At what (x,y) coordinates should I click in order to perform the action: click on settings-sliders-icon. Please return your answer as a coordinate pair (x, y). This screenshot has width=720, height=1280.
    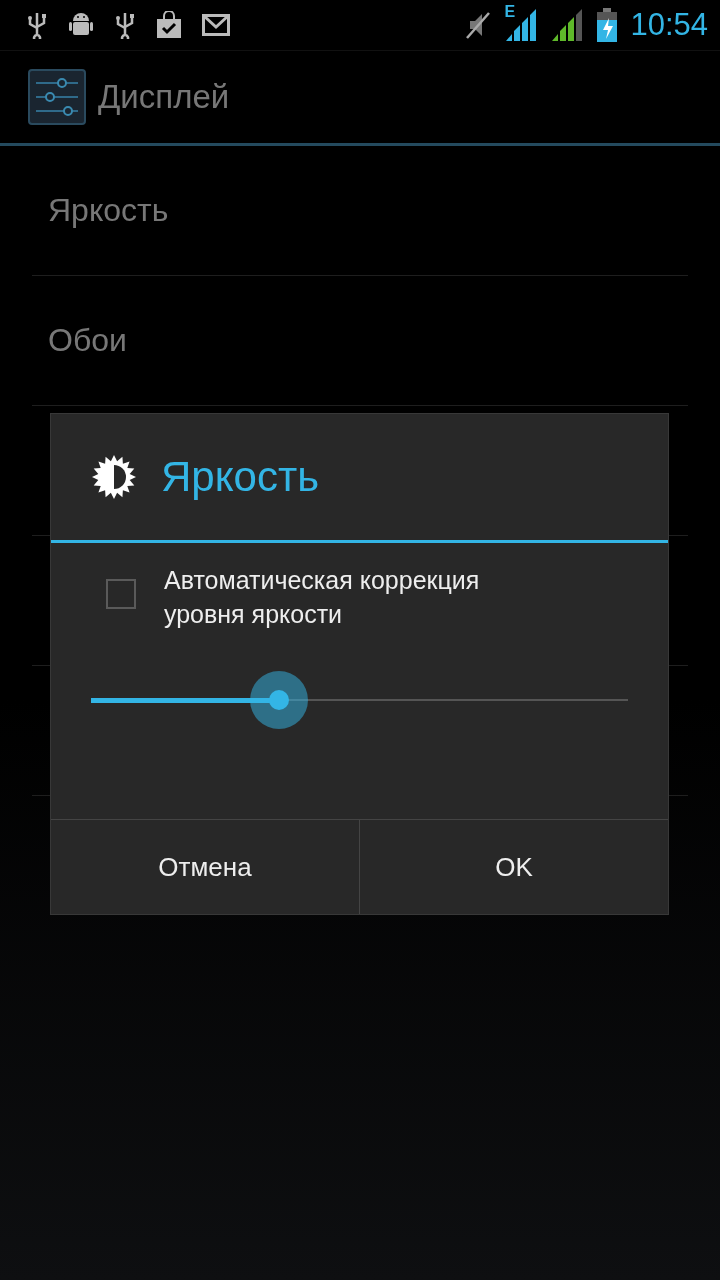
    Looking at the image, I should click on (57, 97).